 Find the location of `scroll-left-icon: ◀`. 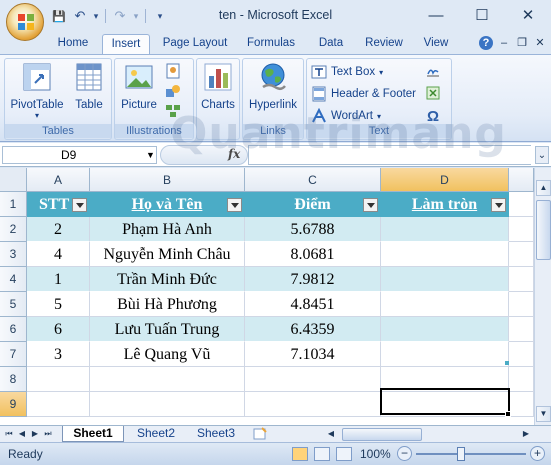

scroll-left-icon: ◀ is located at coordinates (331, 434).